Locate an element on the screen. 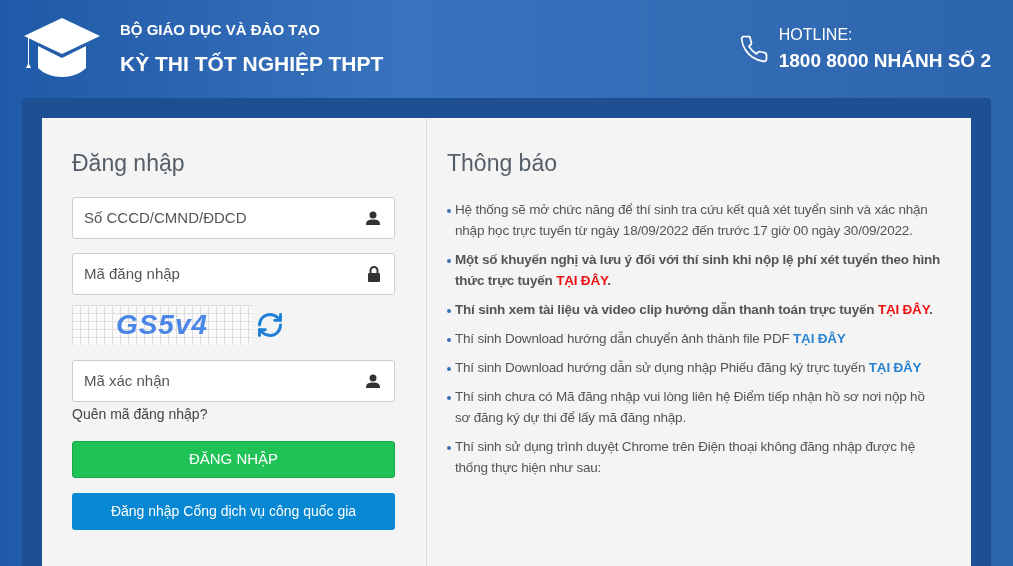  forgot-code-link: Quên mã đăng nhập? is located at coordinates (233, 414).